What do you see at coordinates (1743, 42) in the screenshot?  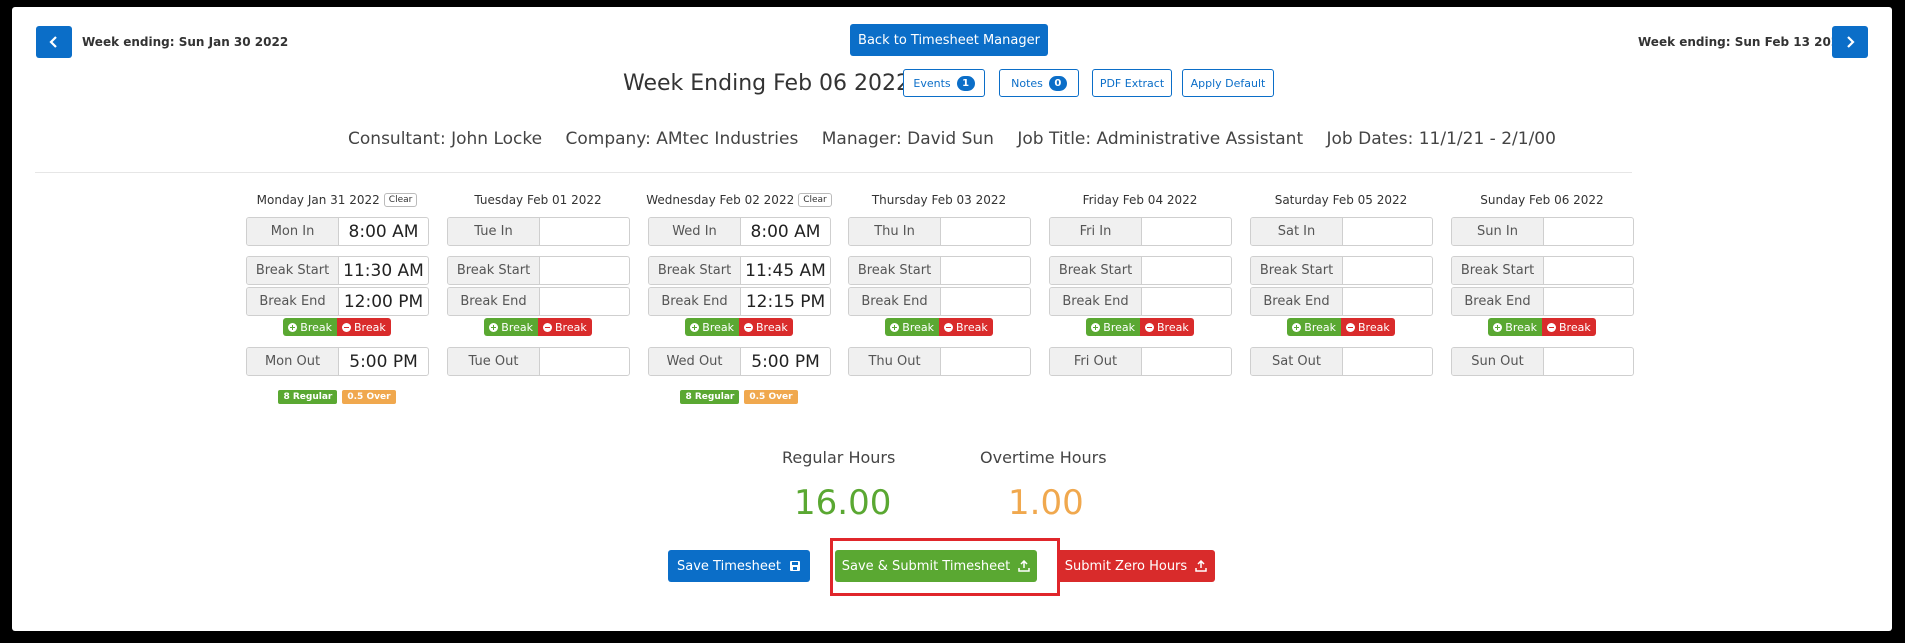 I see `next-week-label: Week ending: Sun Feb 13 2022` at bounding box center [1743, 42].